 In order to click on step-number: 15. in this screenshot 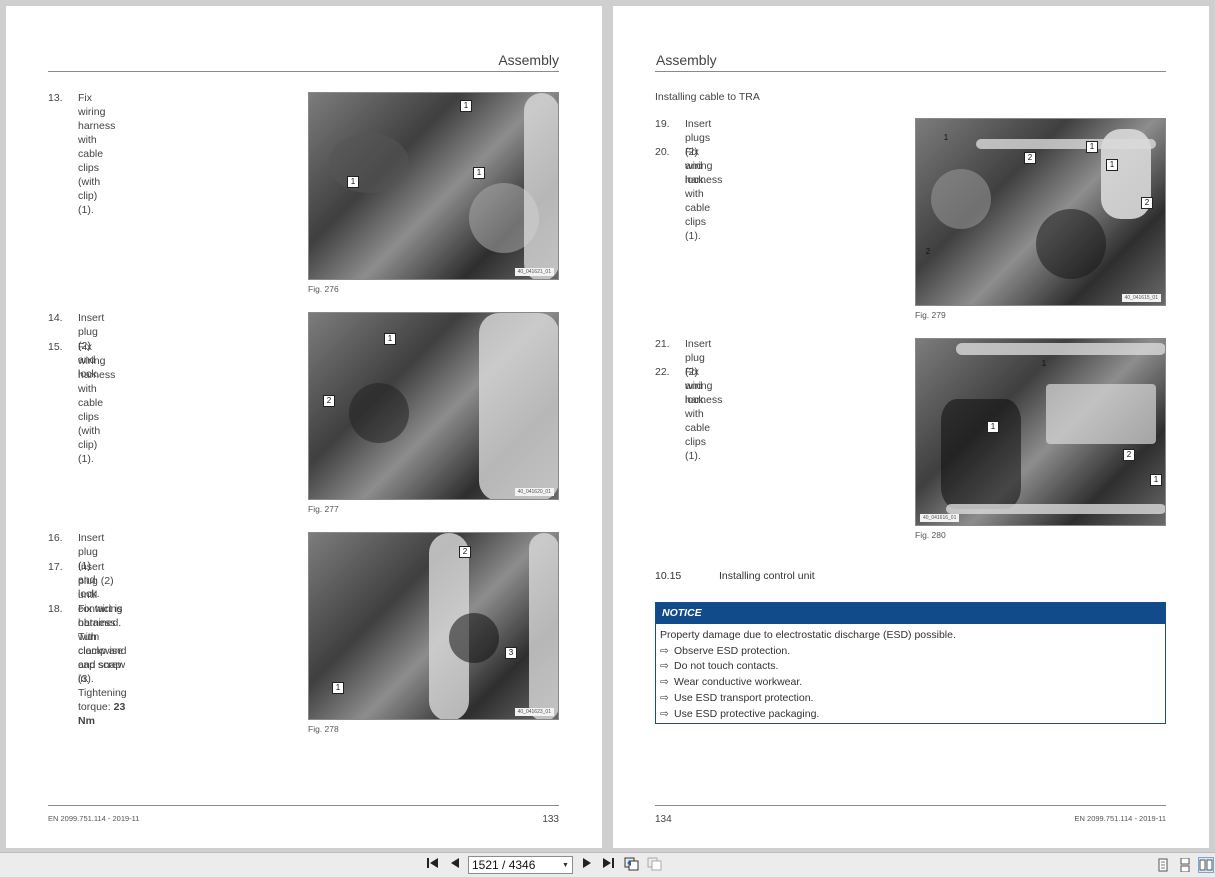, I will do `click(55, 347)`.